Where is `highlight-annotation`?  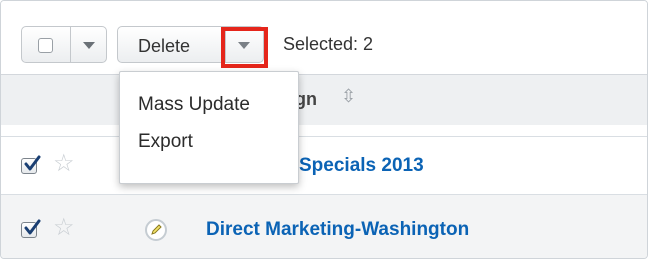
highlight-annotation is located at coordinates (244, 47).